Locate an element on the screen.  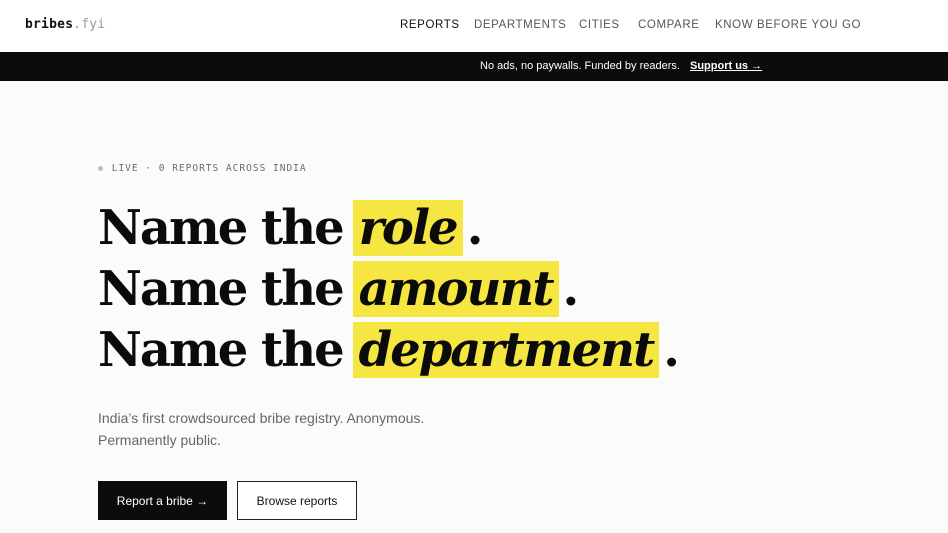
live-status-text: LIVE · 0 REPORTS ACROSS INDIA is located at coordinates (209, 168).